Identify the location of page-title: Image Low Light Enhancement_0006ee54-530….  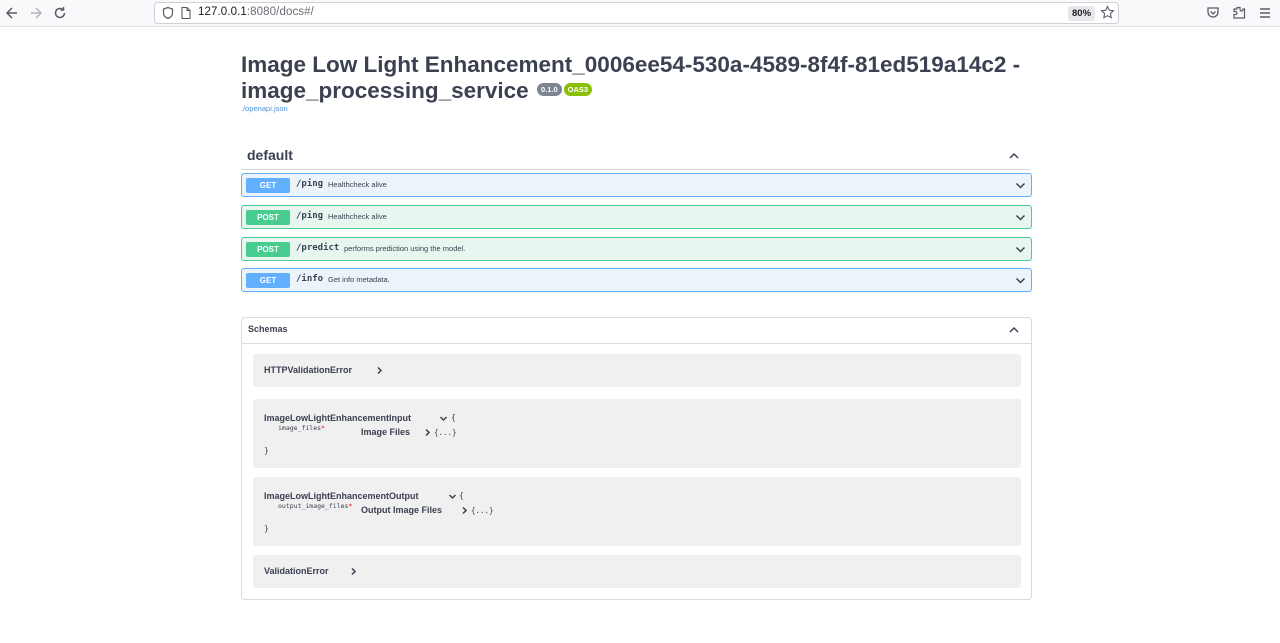
(631, 77).